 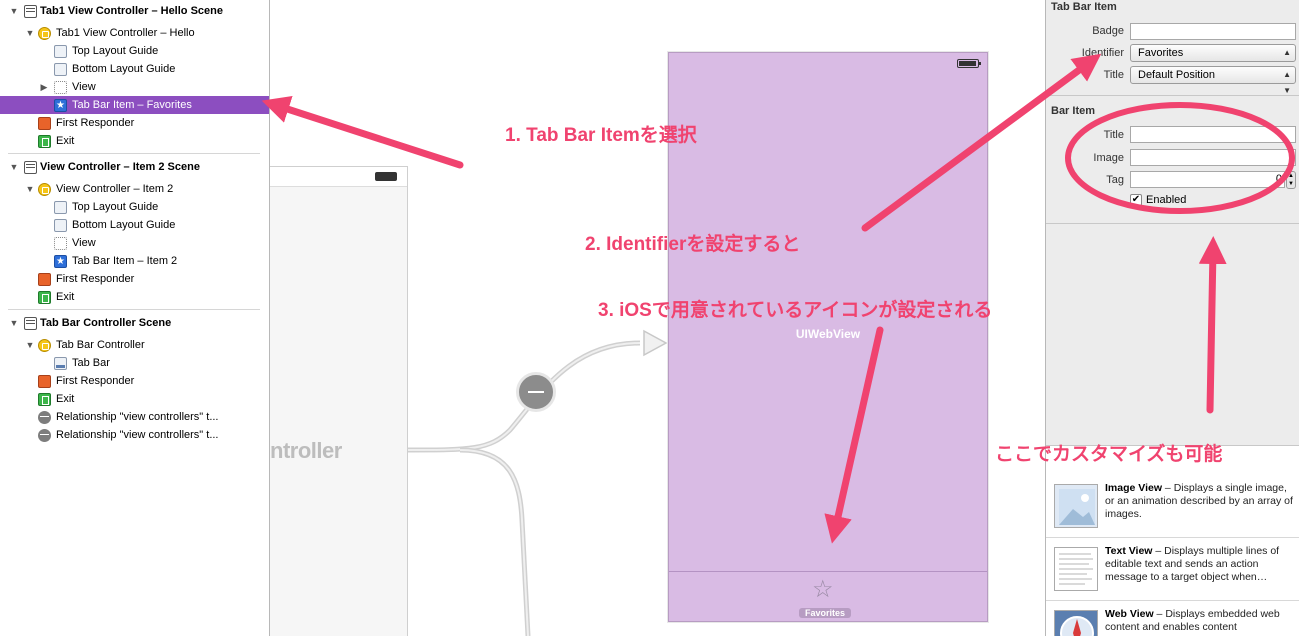 What do you see at coordinates (1213, 134) in the screenshot?
I see `bar-item-title-field` at bounding box center [1213, 134].